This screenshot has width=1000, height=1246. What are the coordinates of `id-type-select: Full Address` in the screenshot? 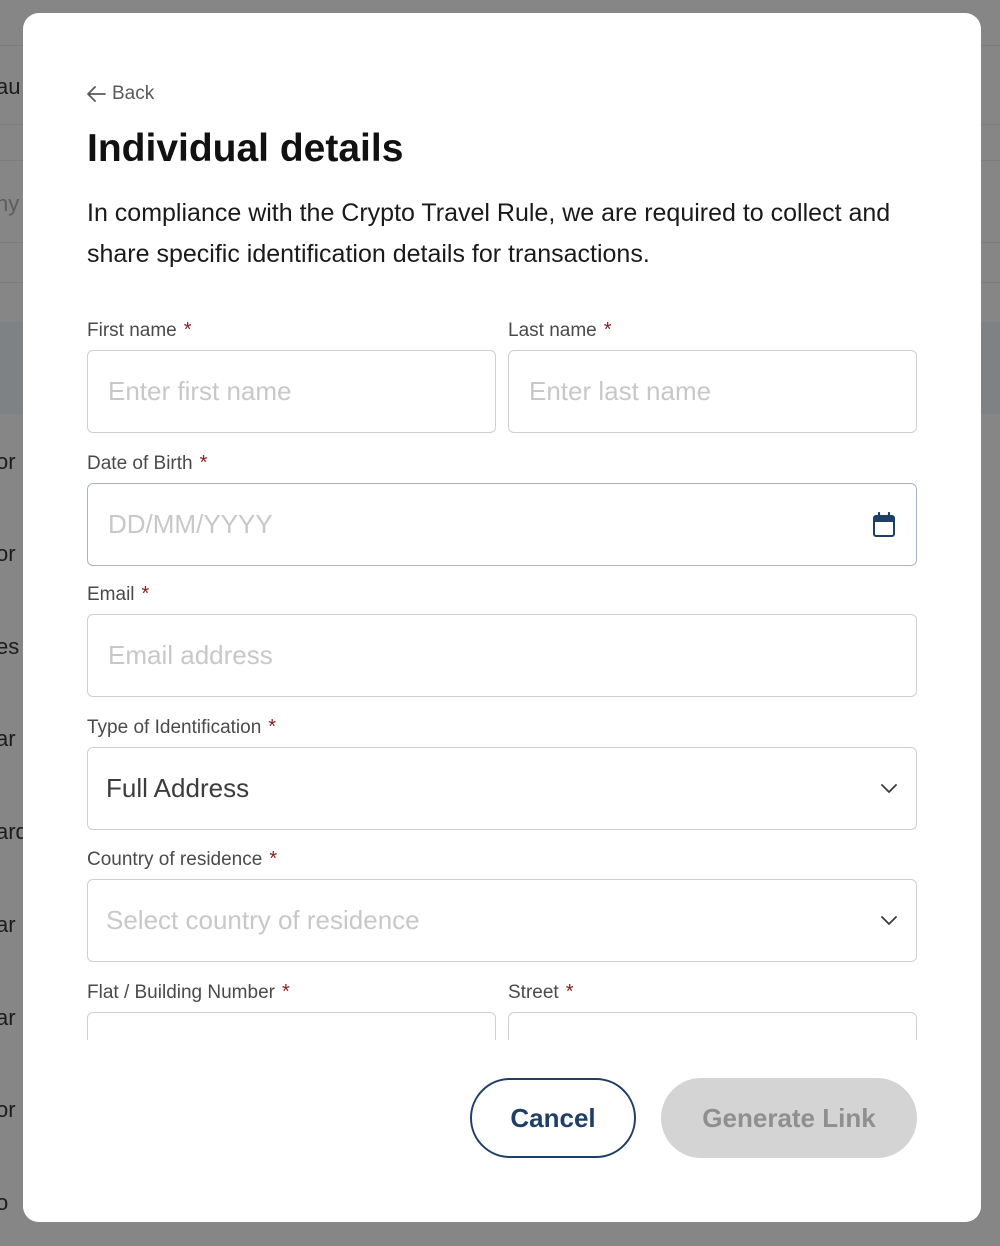 It's located at (502, 788).